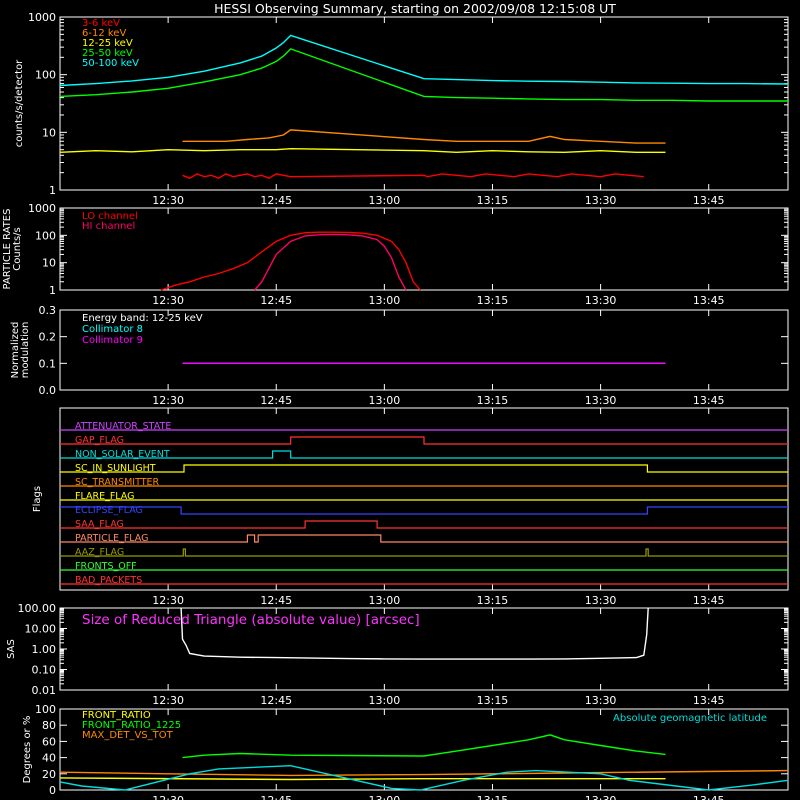  I want to click on y-tick-label: 0.10, so click(44, 670).